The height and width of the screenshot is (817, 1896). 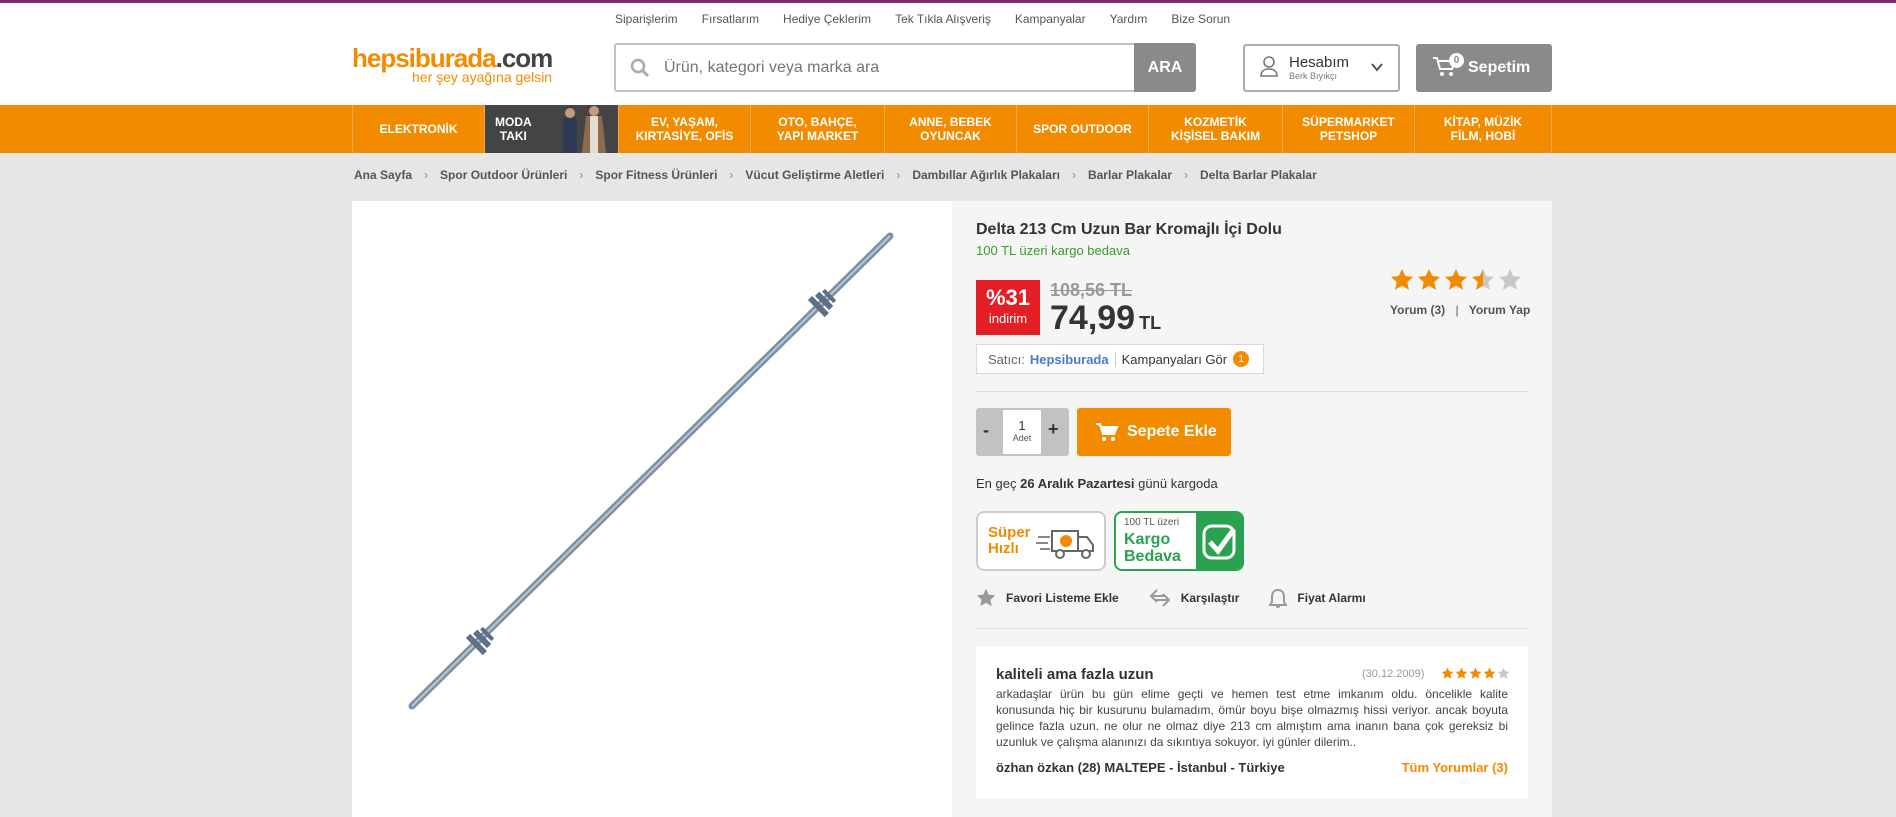 I want to click on half-star-icon, so click(x=1483, y=279).